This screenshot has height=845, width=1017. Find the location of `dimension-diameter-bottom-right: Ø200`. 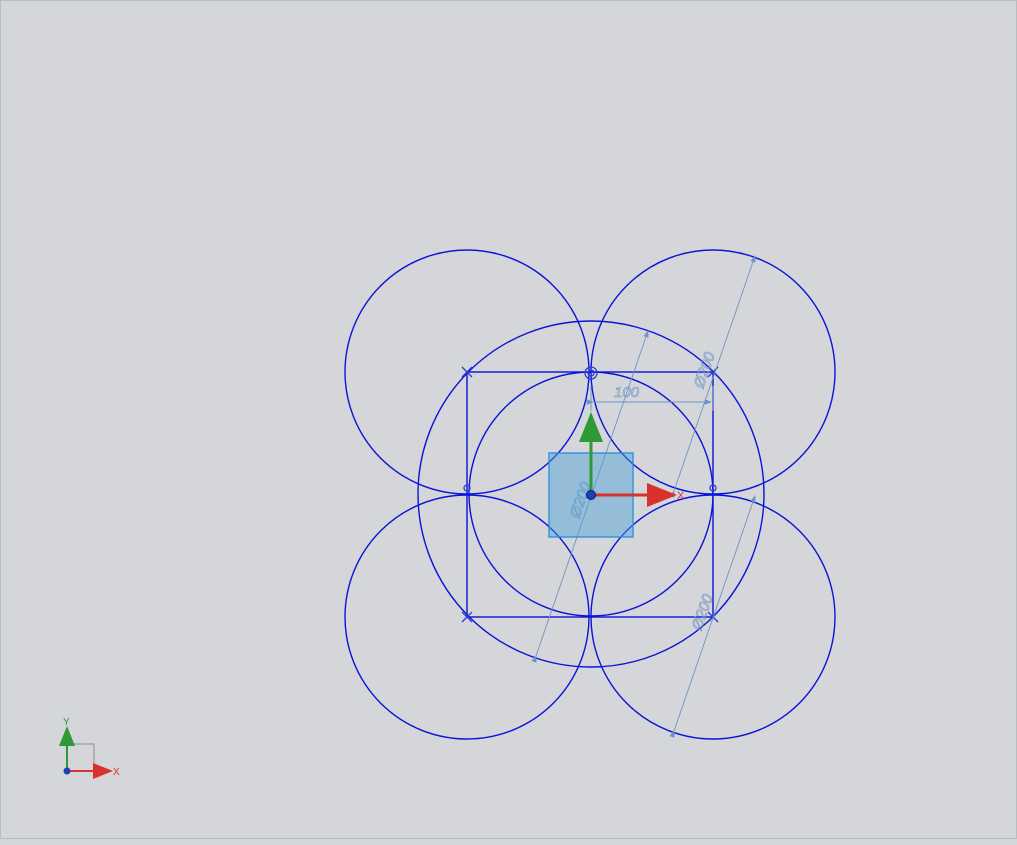

dimension-diameter-bottom-right: Ø200 is located at coordinates (712, 616).